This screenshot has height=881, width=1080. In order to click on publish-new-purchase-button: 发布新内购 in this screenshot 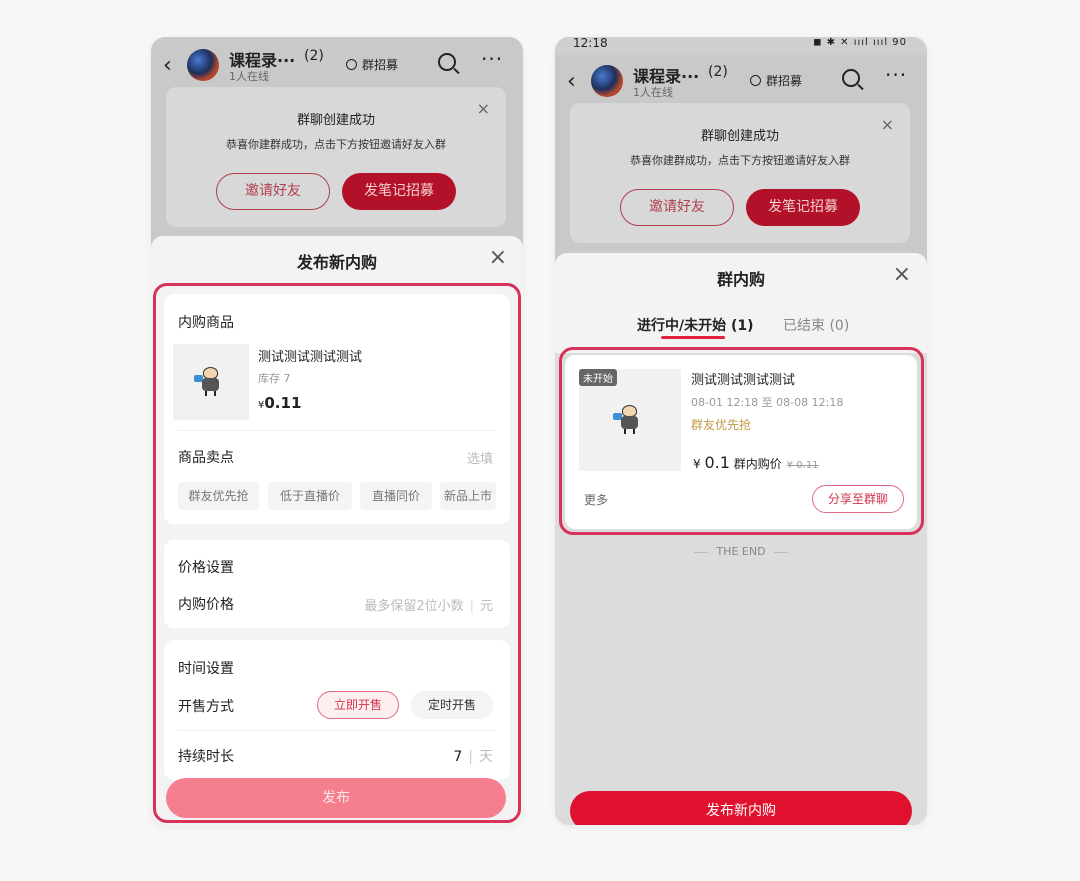, I will do `click(741, 808)`.